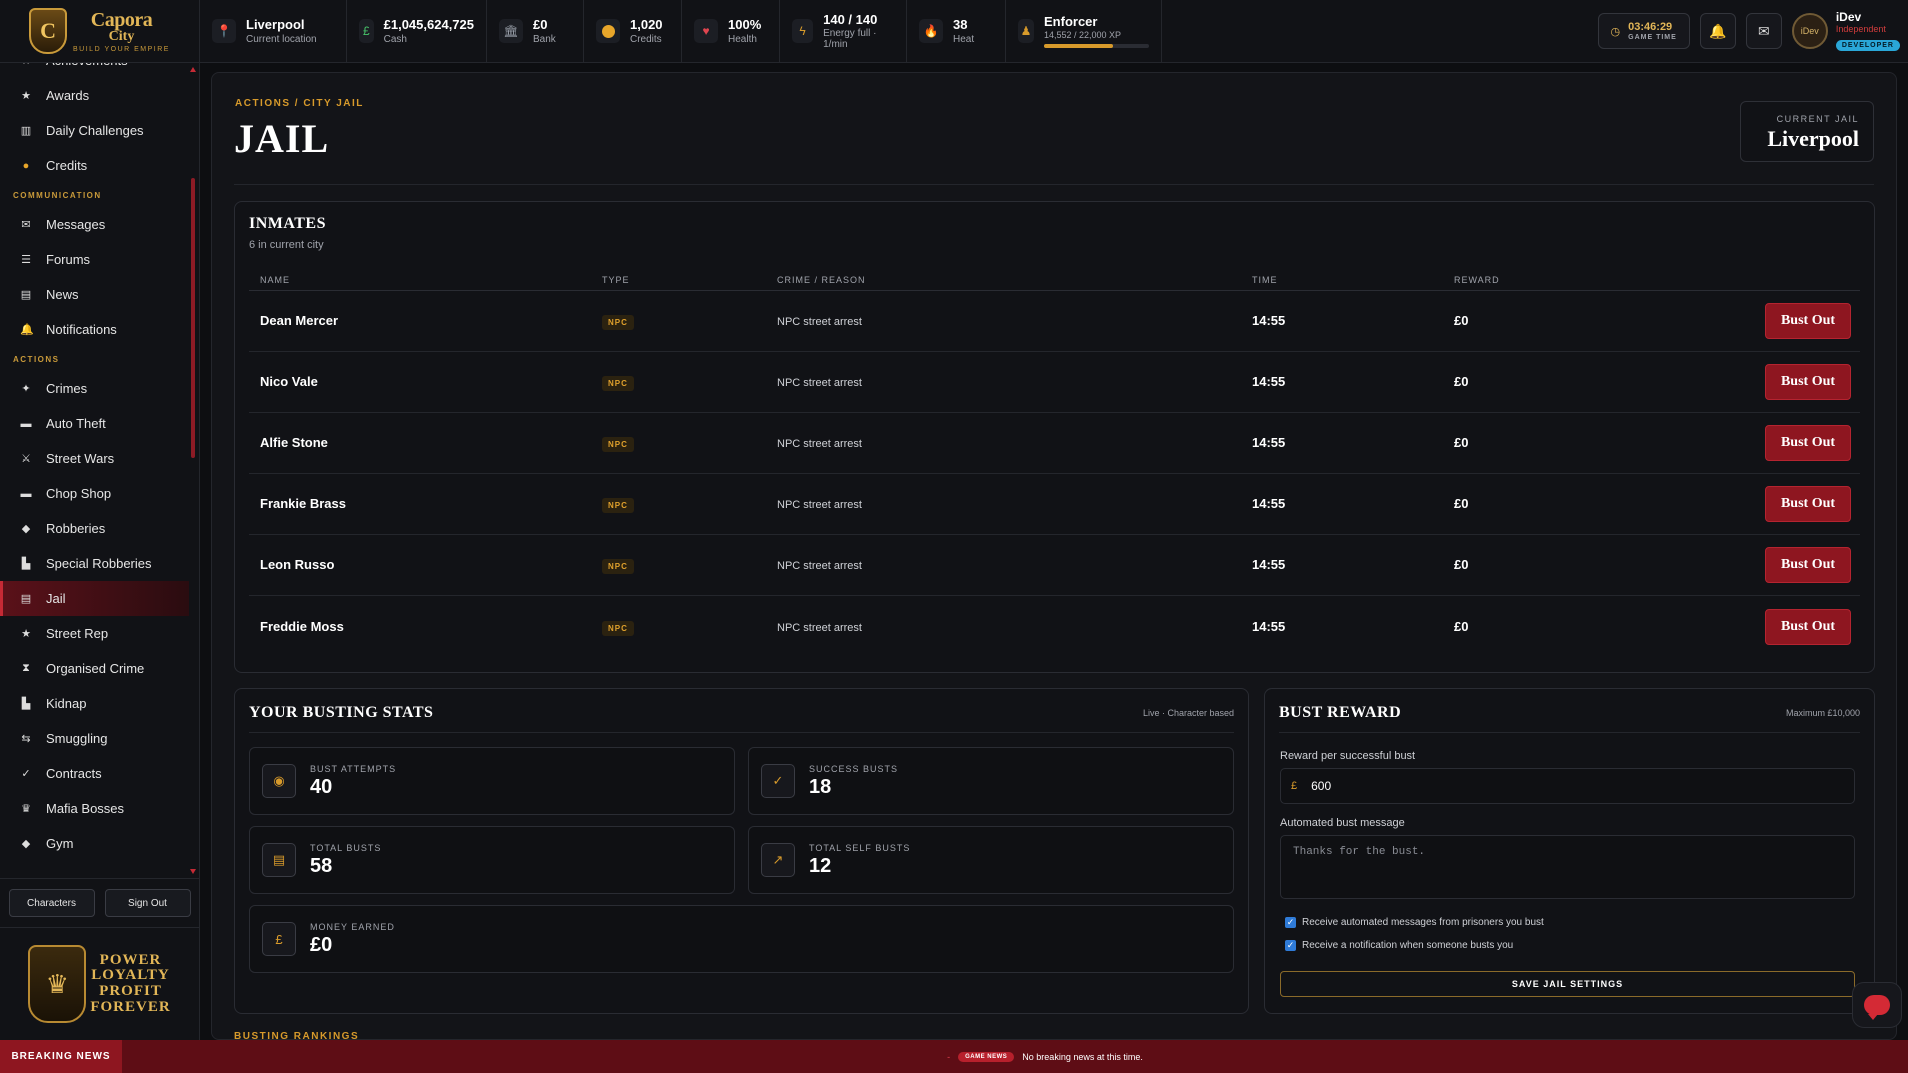  I want to click on forums-icon: ☰, so click(26, 260).